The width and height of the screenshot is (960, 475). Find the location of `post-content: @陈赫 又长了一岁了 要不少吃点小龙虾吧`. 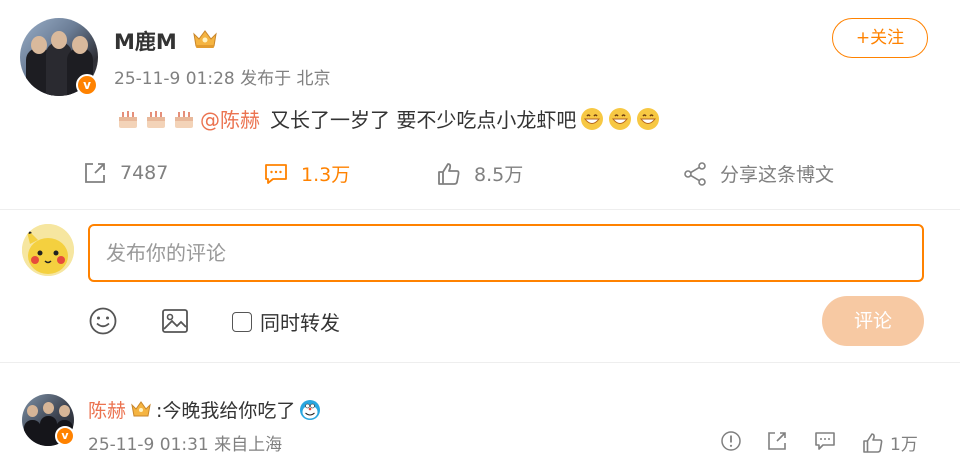

post-content: @陈赫 又长了一岁了 要不少吃点小龙虾吧 is located at coordinates (388, 118).